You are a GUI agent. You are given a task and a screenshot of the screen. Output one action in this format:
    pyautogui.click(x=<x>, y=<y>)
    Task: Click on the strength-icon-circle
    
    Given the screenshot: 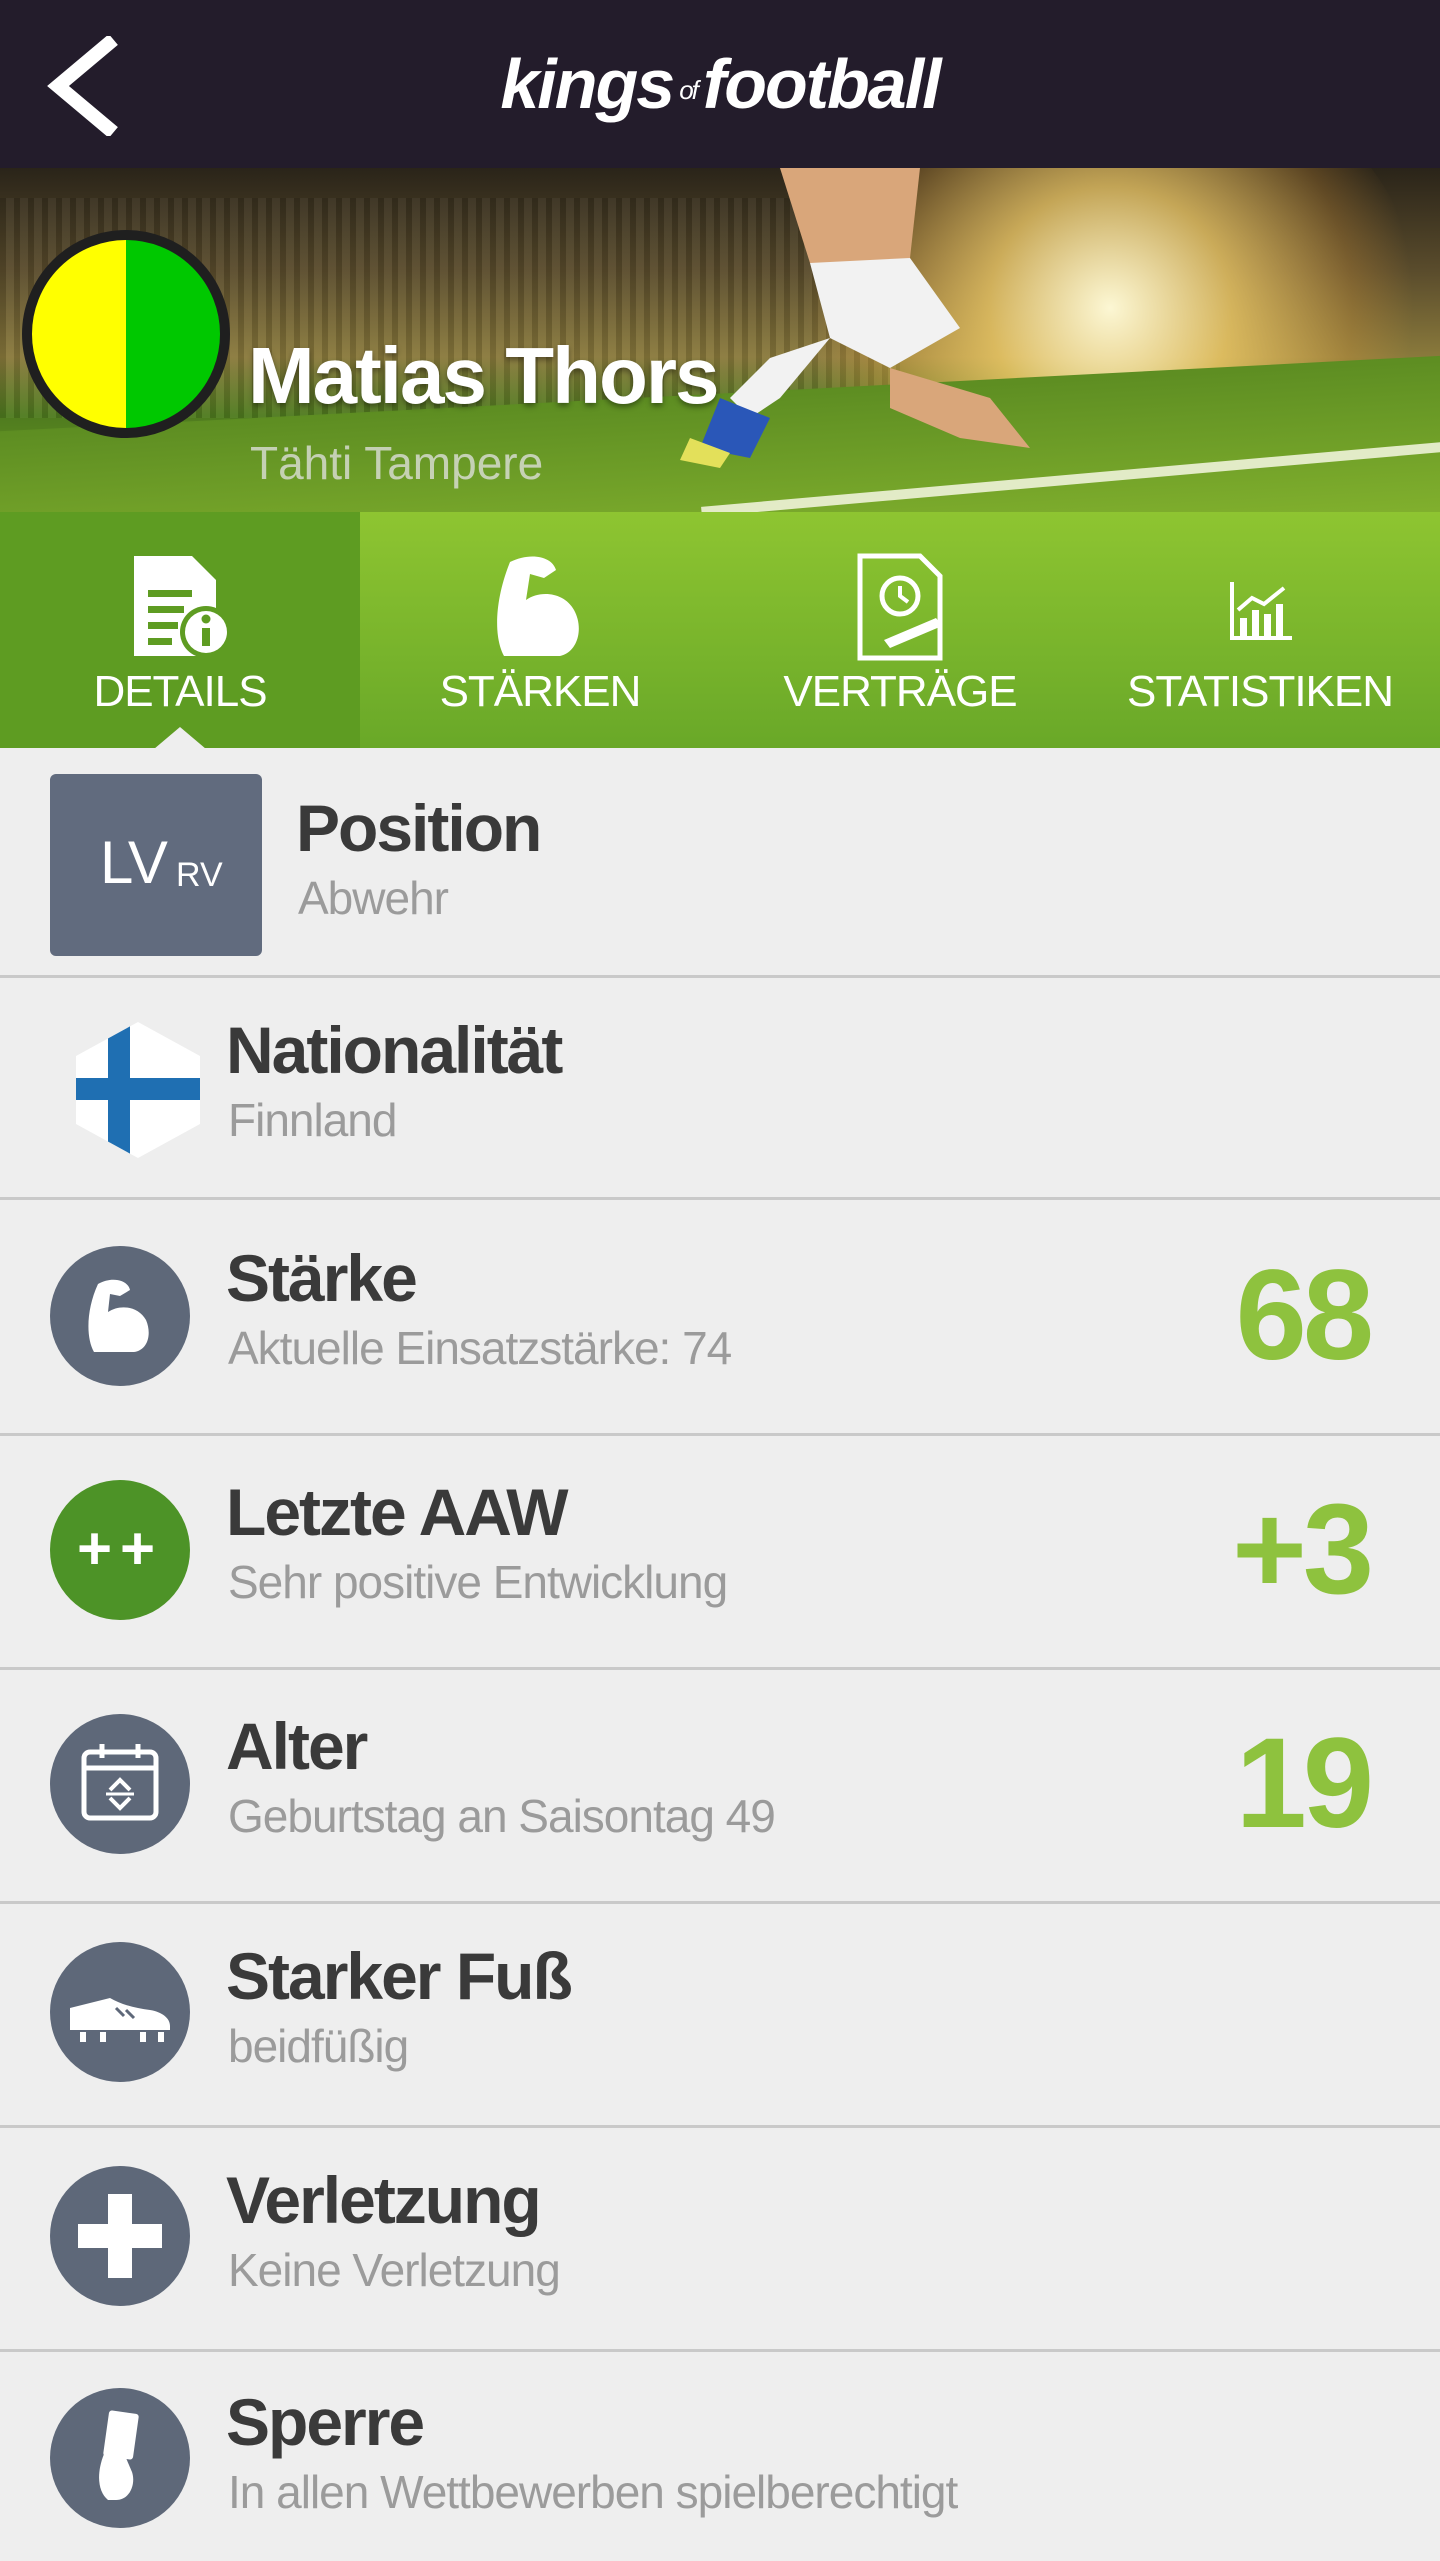 What is the action you would take?
    pyautogui.click(x=120, y=1316)
    